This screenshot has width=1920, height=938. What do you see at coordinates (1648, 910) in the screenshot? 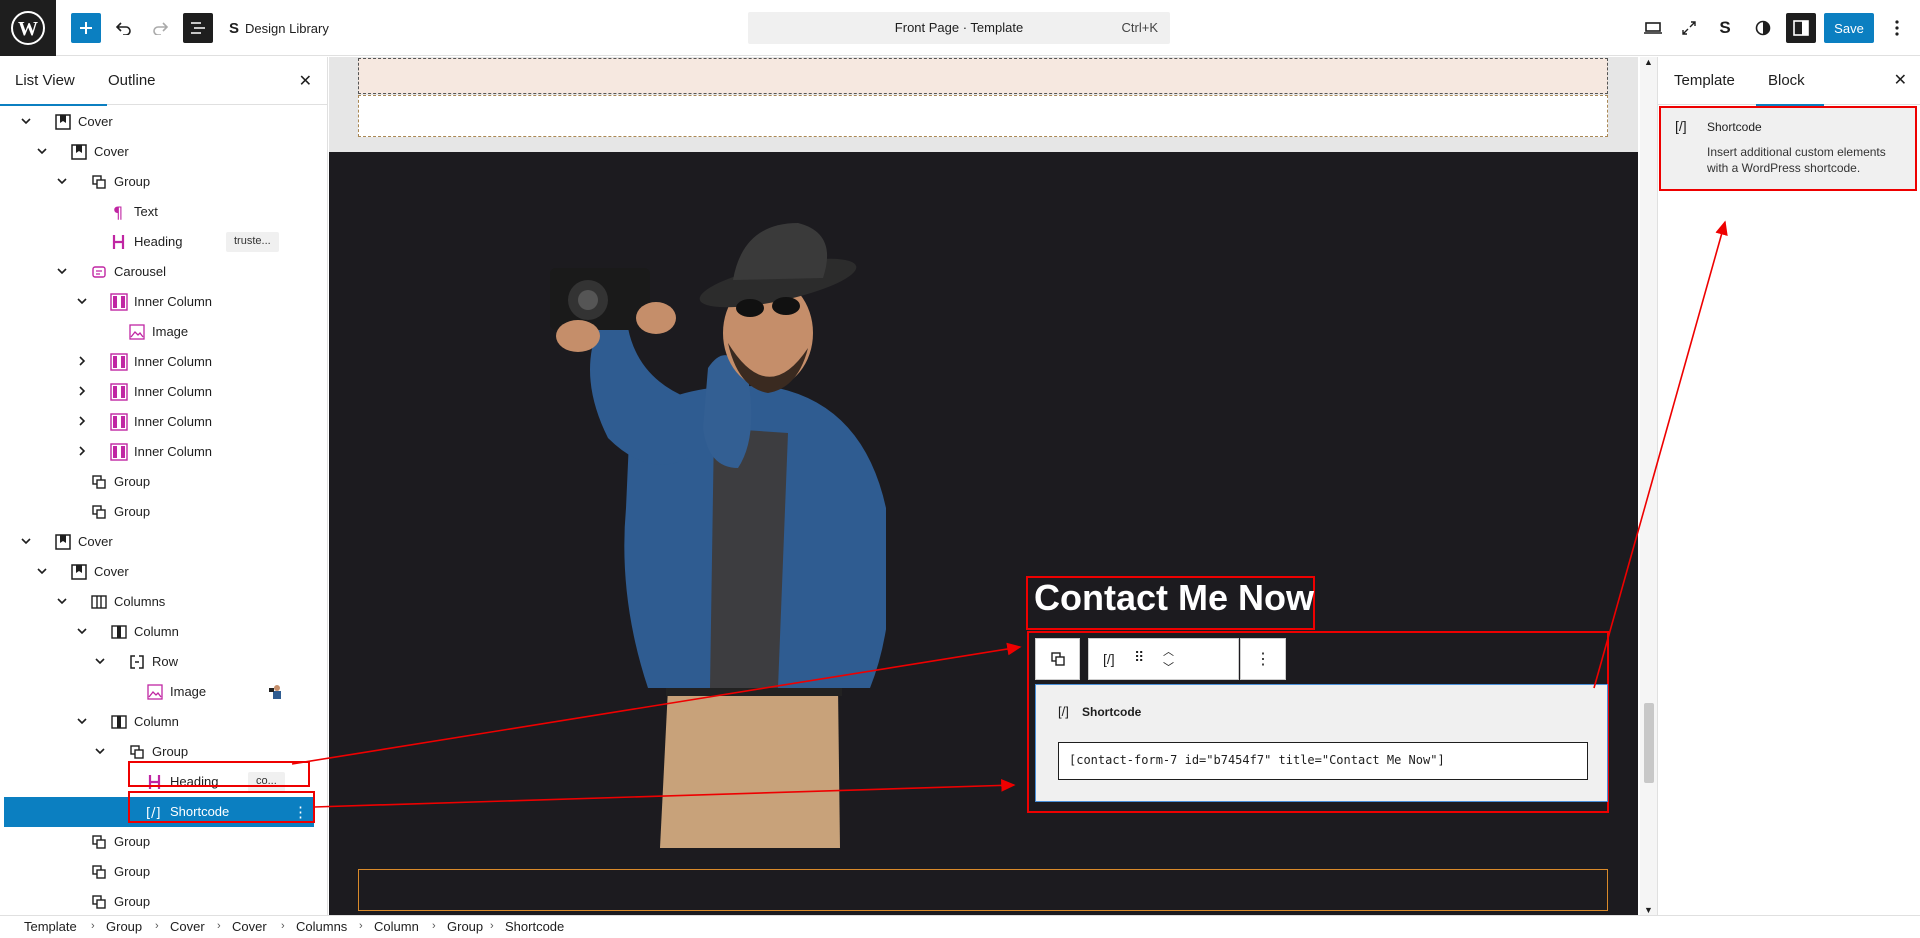
I see `scroll-down-icon: ▼` at bounding box center [1648, 910].